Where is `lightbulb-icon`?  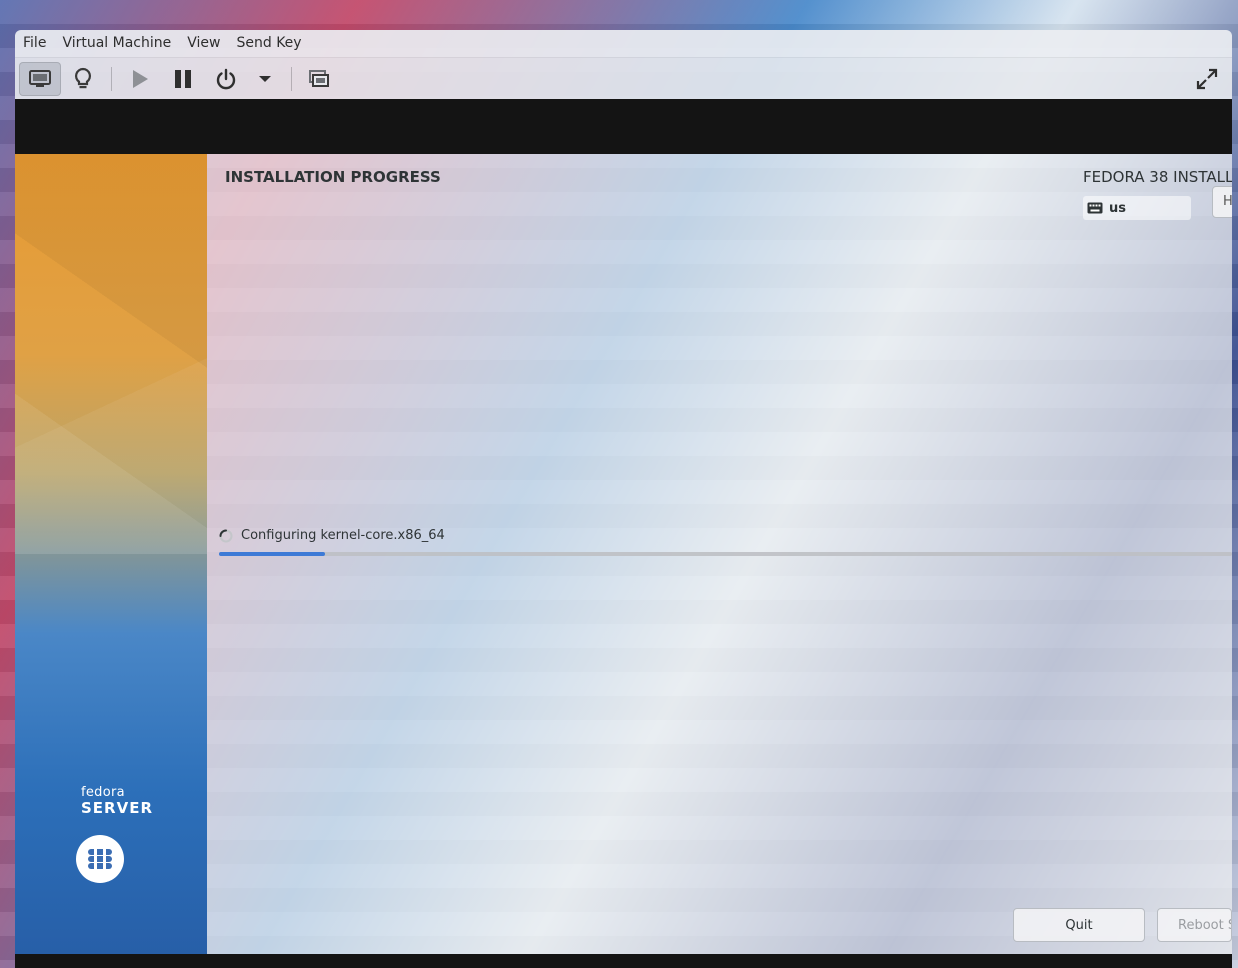 lightbulb-icon is located at coordinates (83, 78).